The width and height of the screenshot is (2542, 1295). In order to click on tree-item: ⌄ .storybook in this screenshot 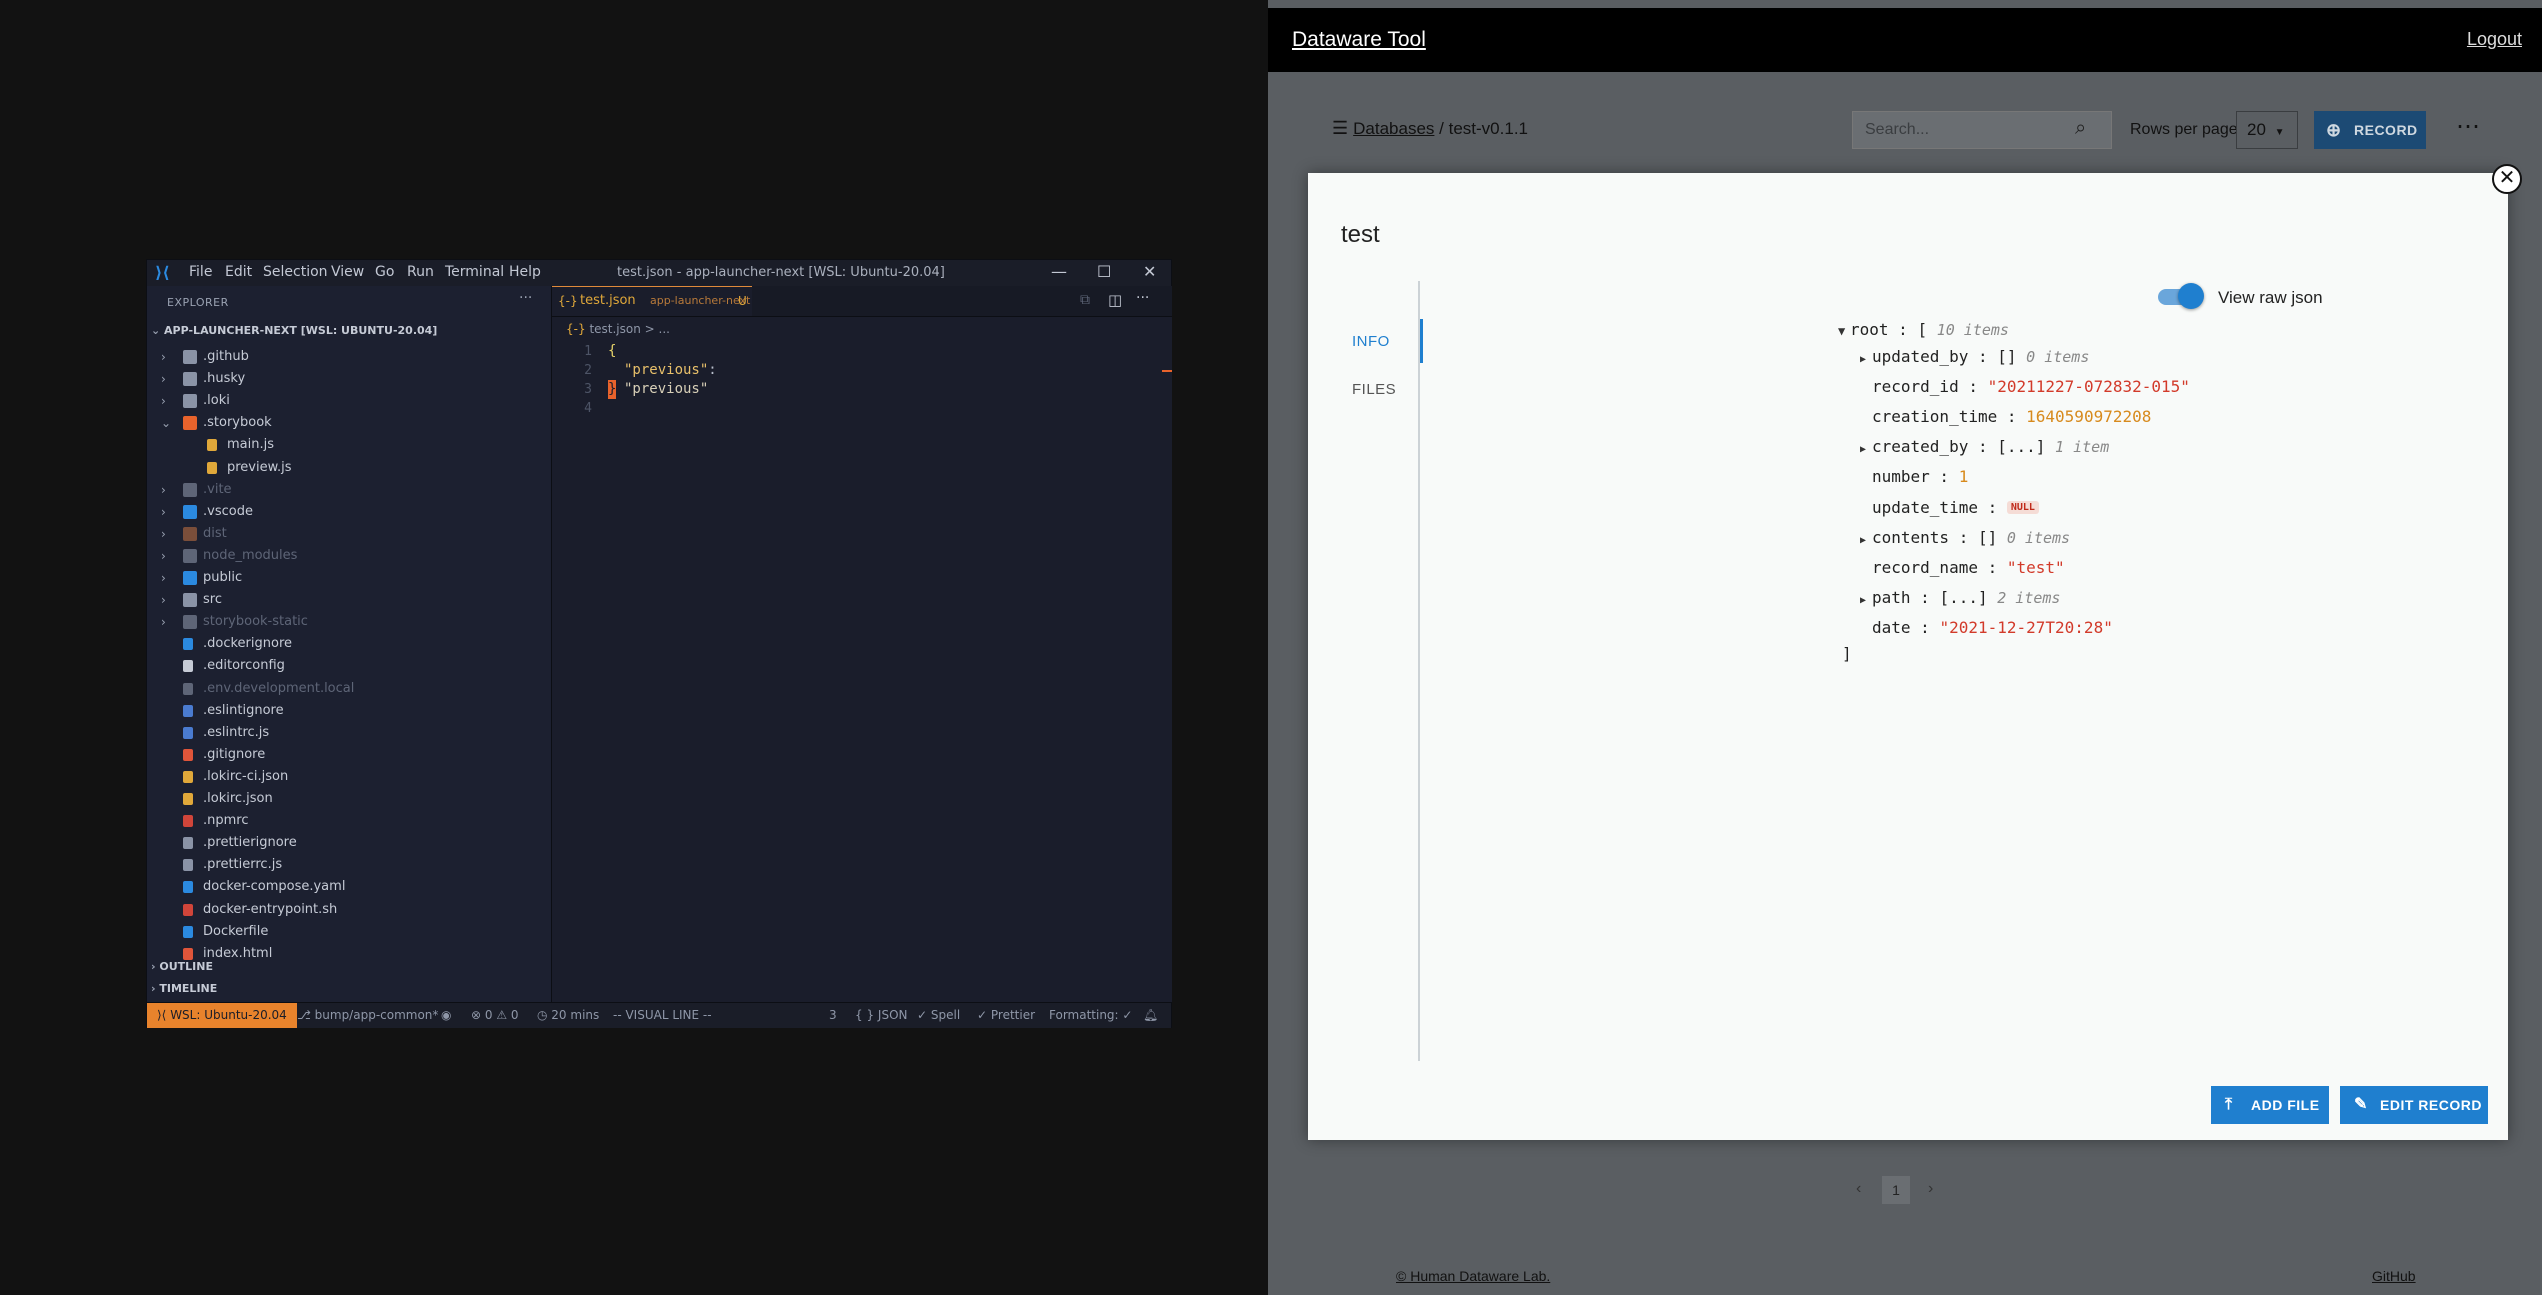, I will do `click(349, 423)`.